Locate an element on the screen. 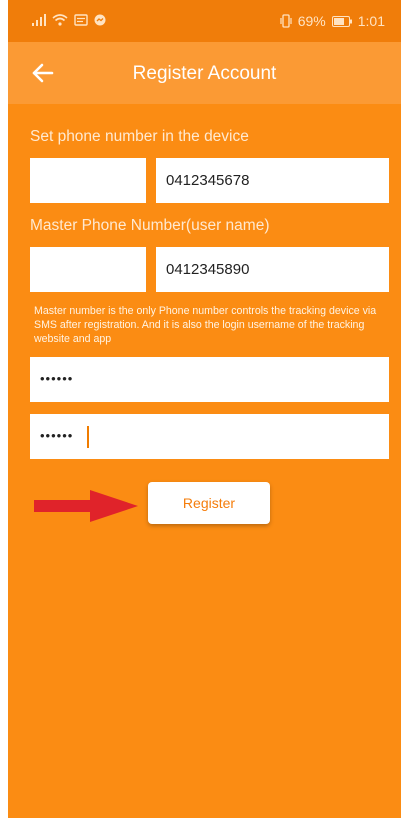 This screenshot has height=818, width=409. messenger-icon is located at coordinates (100, 20).